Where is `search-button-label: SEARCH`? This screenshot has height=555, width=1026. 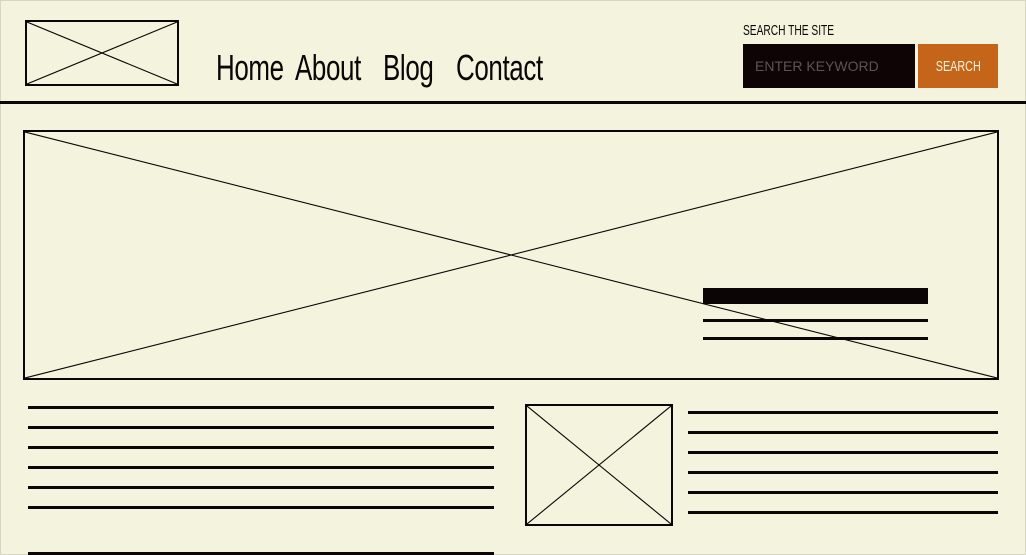 search-button-label: SEARCH is located at coordinates (958, 66).